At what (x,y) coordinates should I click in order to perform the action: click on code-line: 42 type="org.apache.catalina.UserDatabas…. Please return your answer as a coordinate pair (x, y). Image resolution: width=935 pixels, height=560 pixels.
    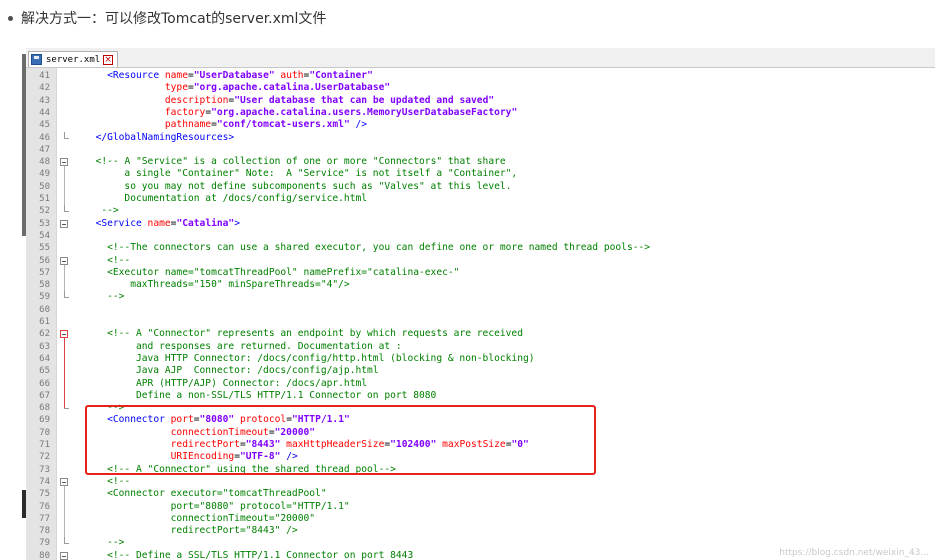
    Looking at the image, I should click on (480, 88).